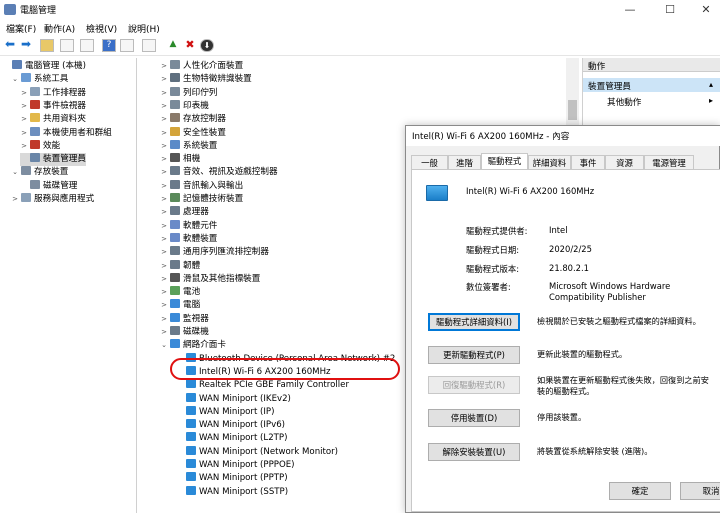 Image resolution: width=720 pixels, height=513 pixels. What do you see at coordinates (624, 102) in the screenshot?
I see `more-actions: 其他動作` at bounding box center [624, 102].